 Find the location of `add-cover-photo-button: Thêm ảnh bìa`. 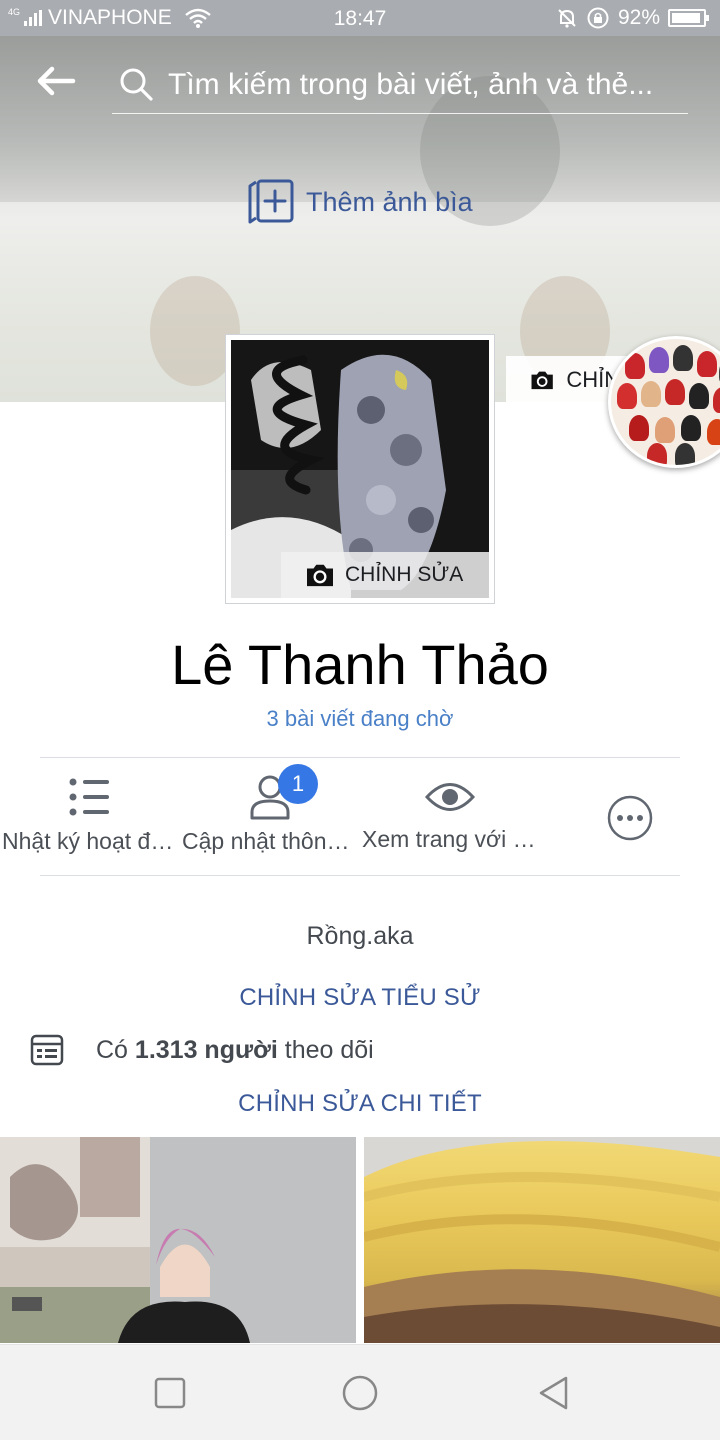

add-cover-photo-button: Thêm ảnh bìa is located at coordinates (359, 202).